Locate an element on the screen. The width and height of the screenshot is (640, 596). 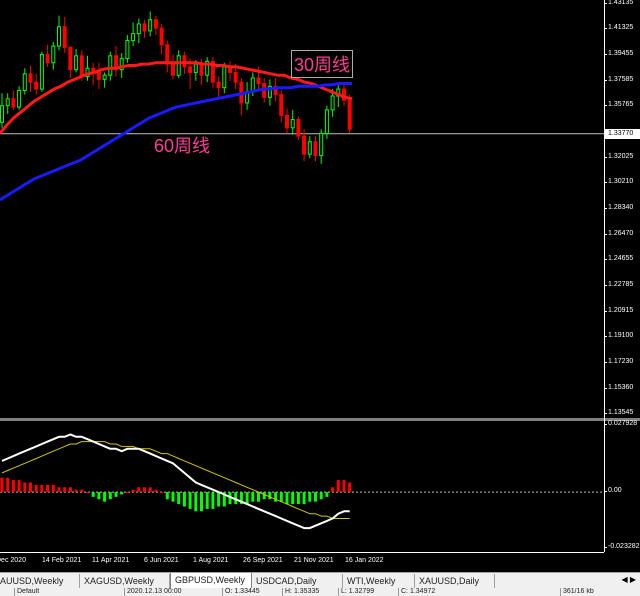
chart-tab: USDCAD,Daily is located at coordinates (297, 581).